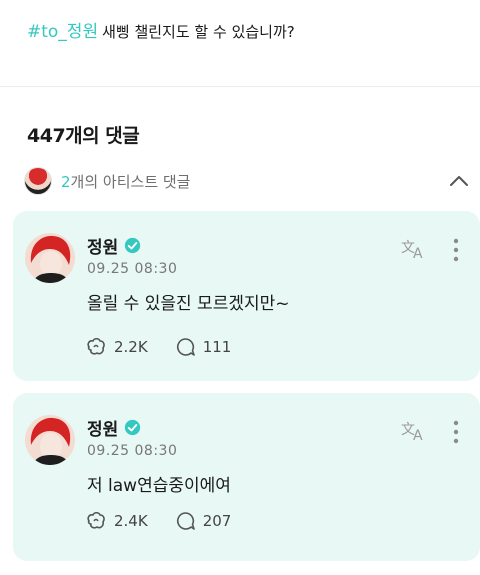 The height and width of the screenshot is (575, 480). Describe the element at coordinates (171, 347) in the screenshot. I see `comment-stats: 2.2K 111` at that location.